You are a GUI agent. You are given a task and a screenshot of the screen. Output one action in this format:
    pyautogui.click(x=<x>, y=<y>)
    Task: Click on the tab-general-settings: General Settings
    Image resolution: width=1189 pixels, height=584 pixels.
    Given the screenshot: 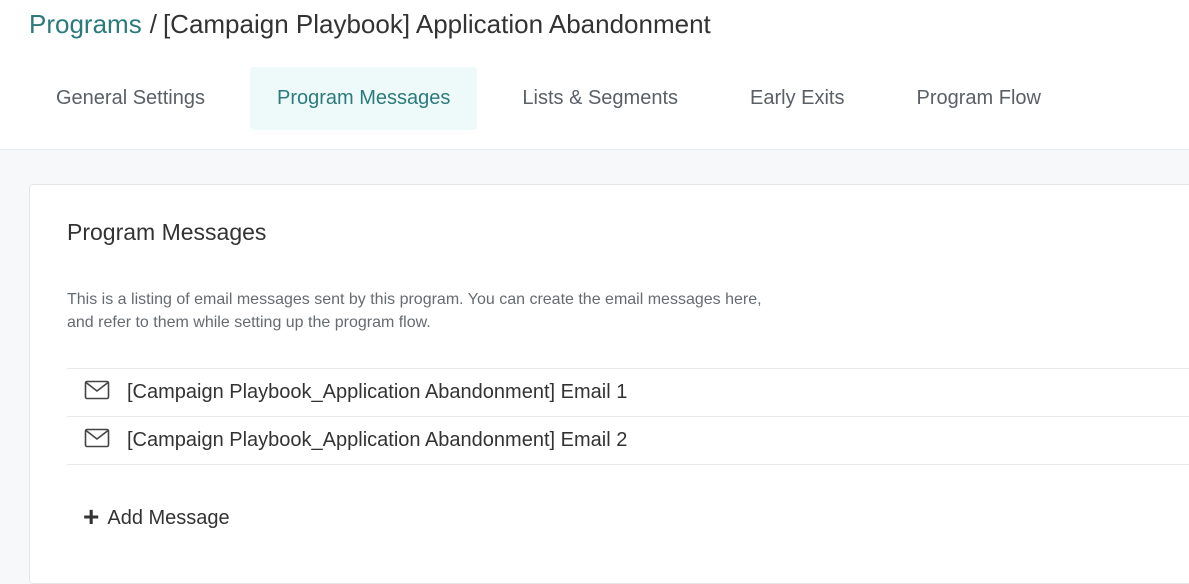 What is the action you would take?
    pyautogui.click(x=130, y=98)
    